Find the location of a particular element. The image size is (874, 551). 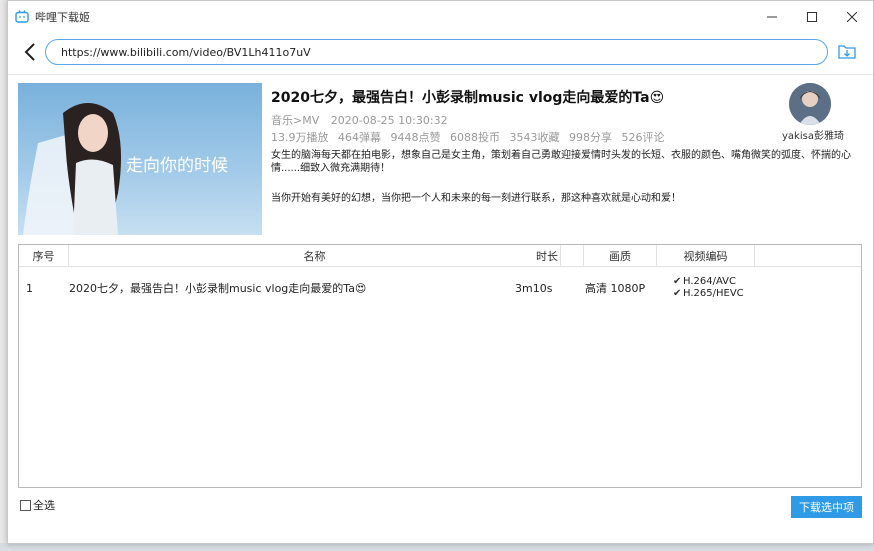

chevron-left-icon is located at coordinates (29, 52).